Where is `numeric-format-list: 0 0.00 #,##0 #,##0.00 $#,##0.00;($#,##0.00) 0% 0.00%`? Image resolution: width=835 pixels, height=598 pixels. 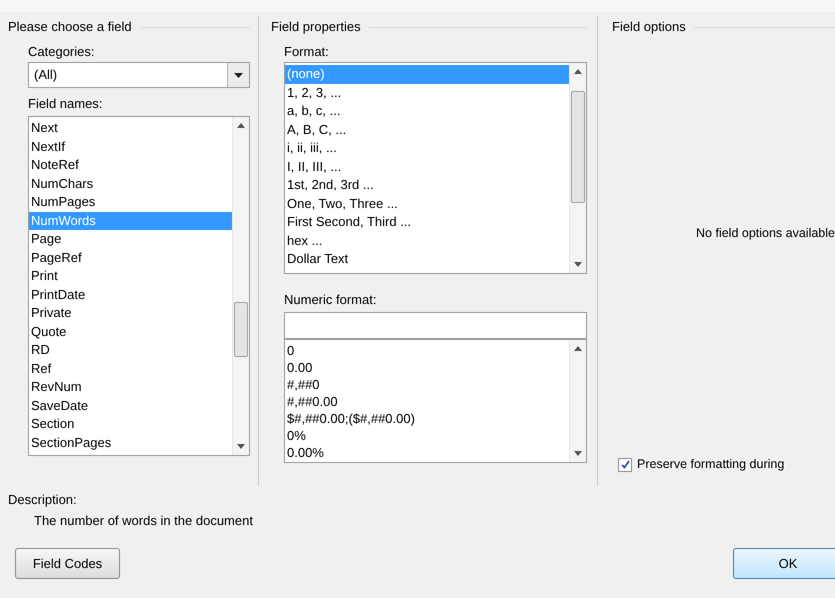 numeric-format-list: 0 0.00 #,##0 #,##0.00 $#,##0.00;($#,##0.00) 0% 0.00% is located at coordinates (435, 401).